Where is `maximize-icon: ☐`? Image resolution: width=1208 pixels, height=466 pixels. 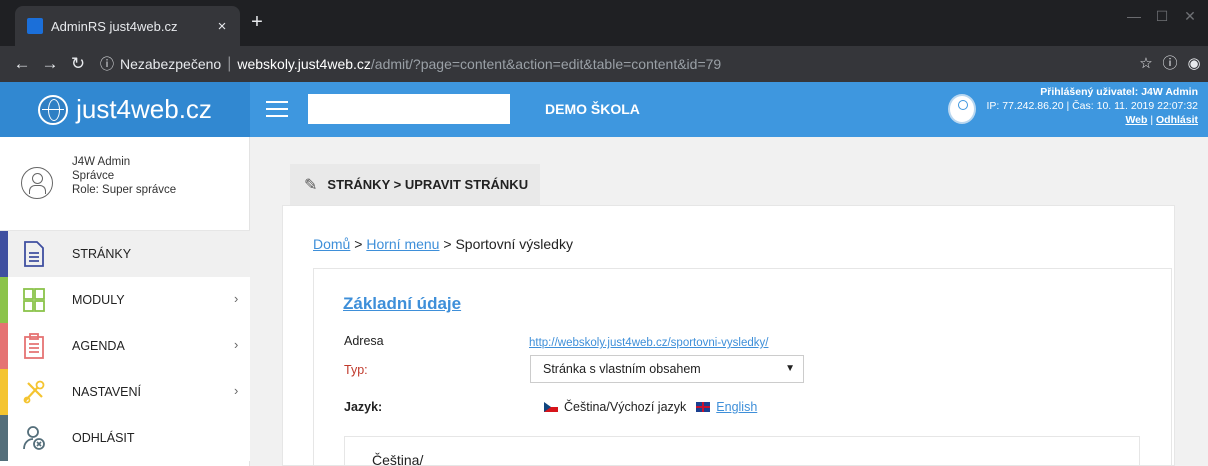 maximize-icon: ☐ is located at coordinates (1162, 16).